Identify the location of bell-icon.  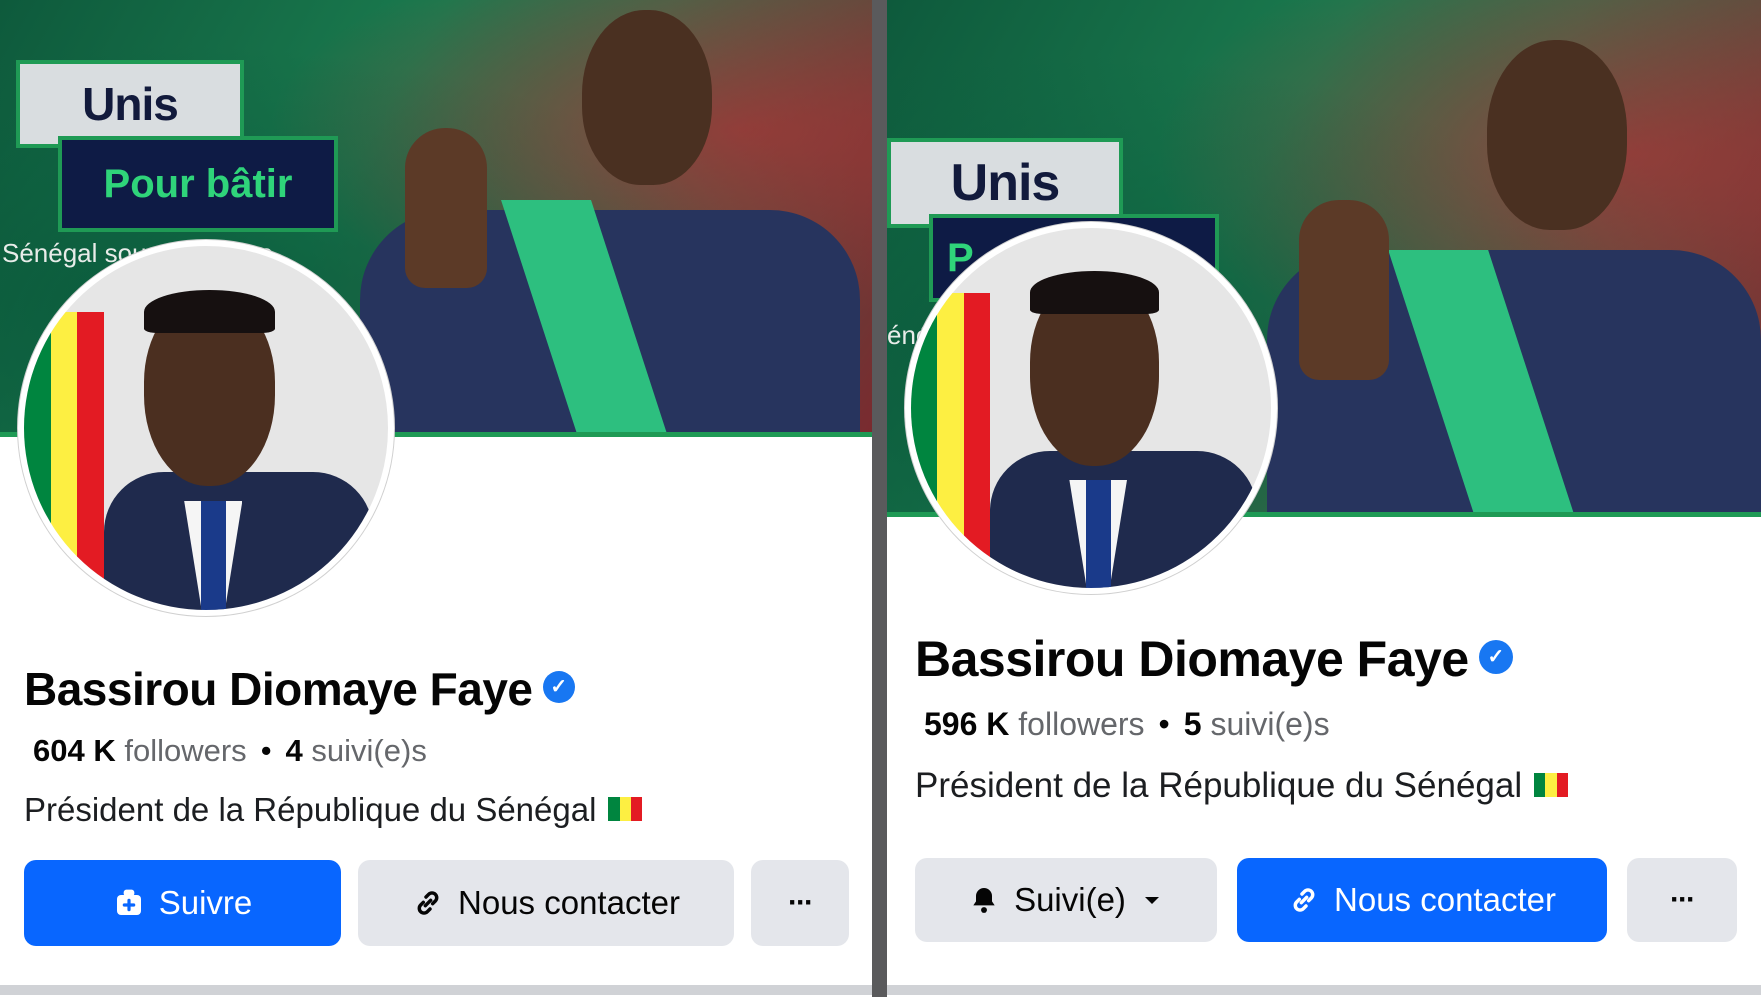
(984, 900).